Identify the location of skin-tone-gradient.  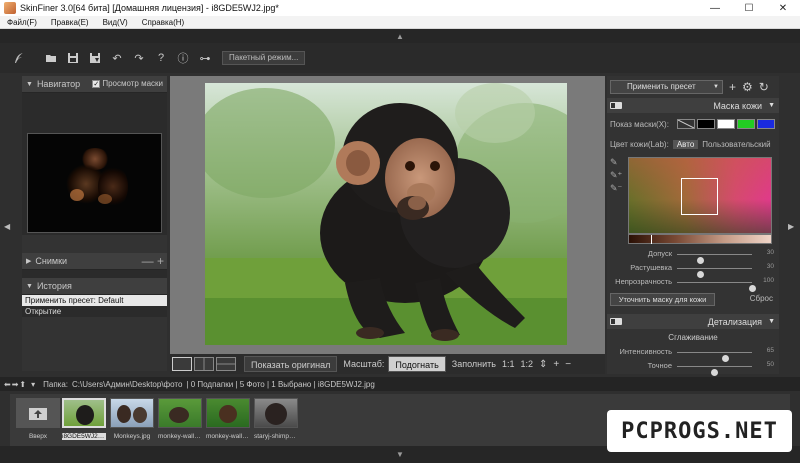
(700, 239).